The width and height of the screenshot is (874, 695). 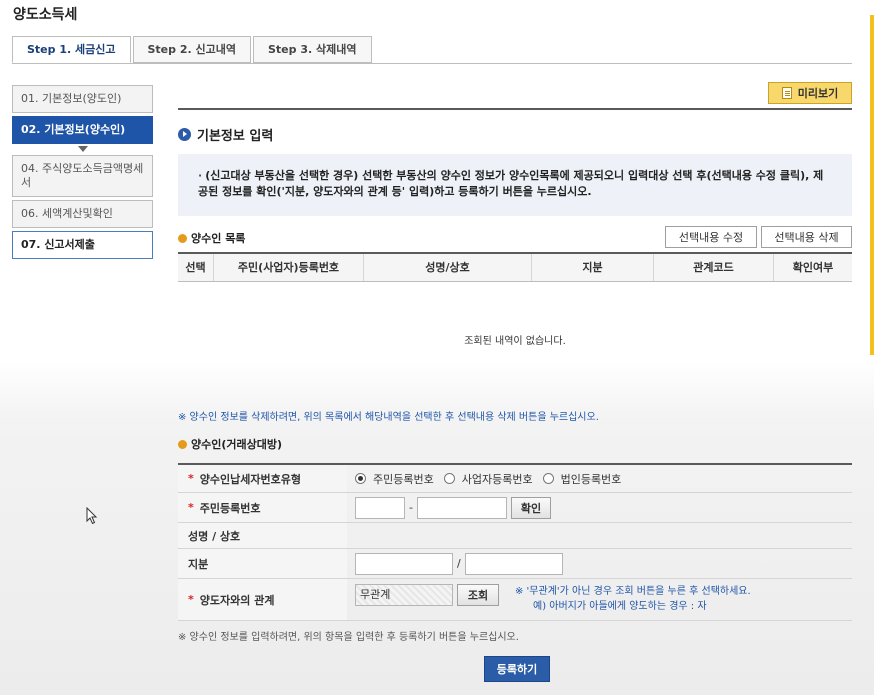 I want to click on radio-resident-number, so click(x=360, y=478).